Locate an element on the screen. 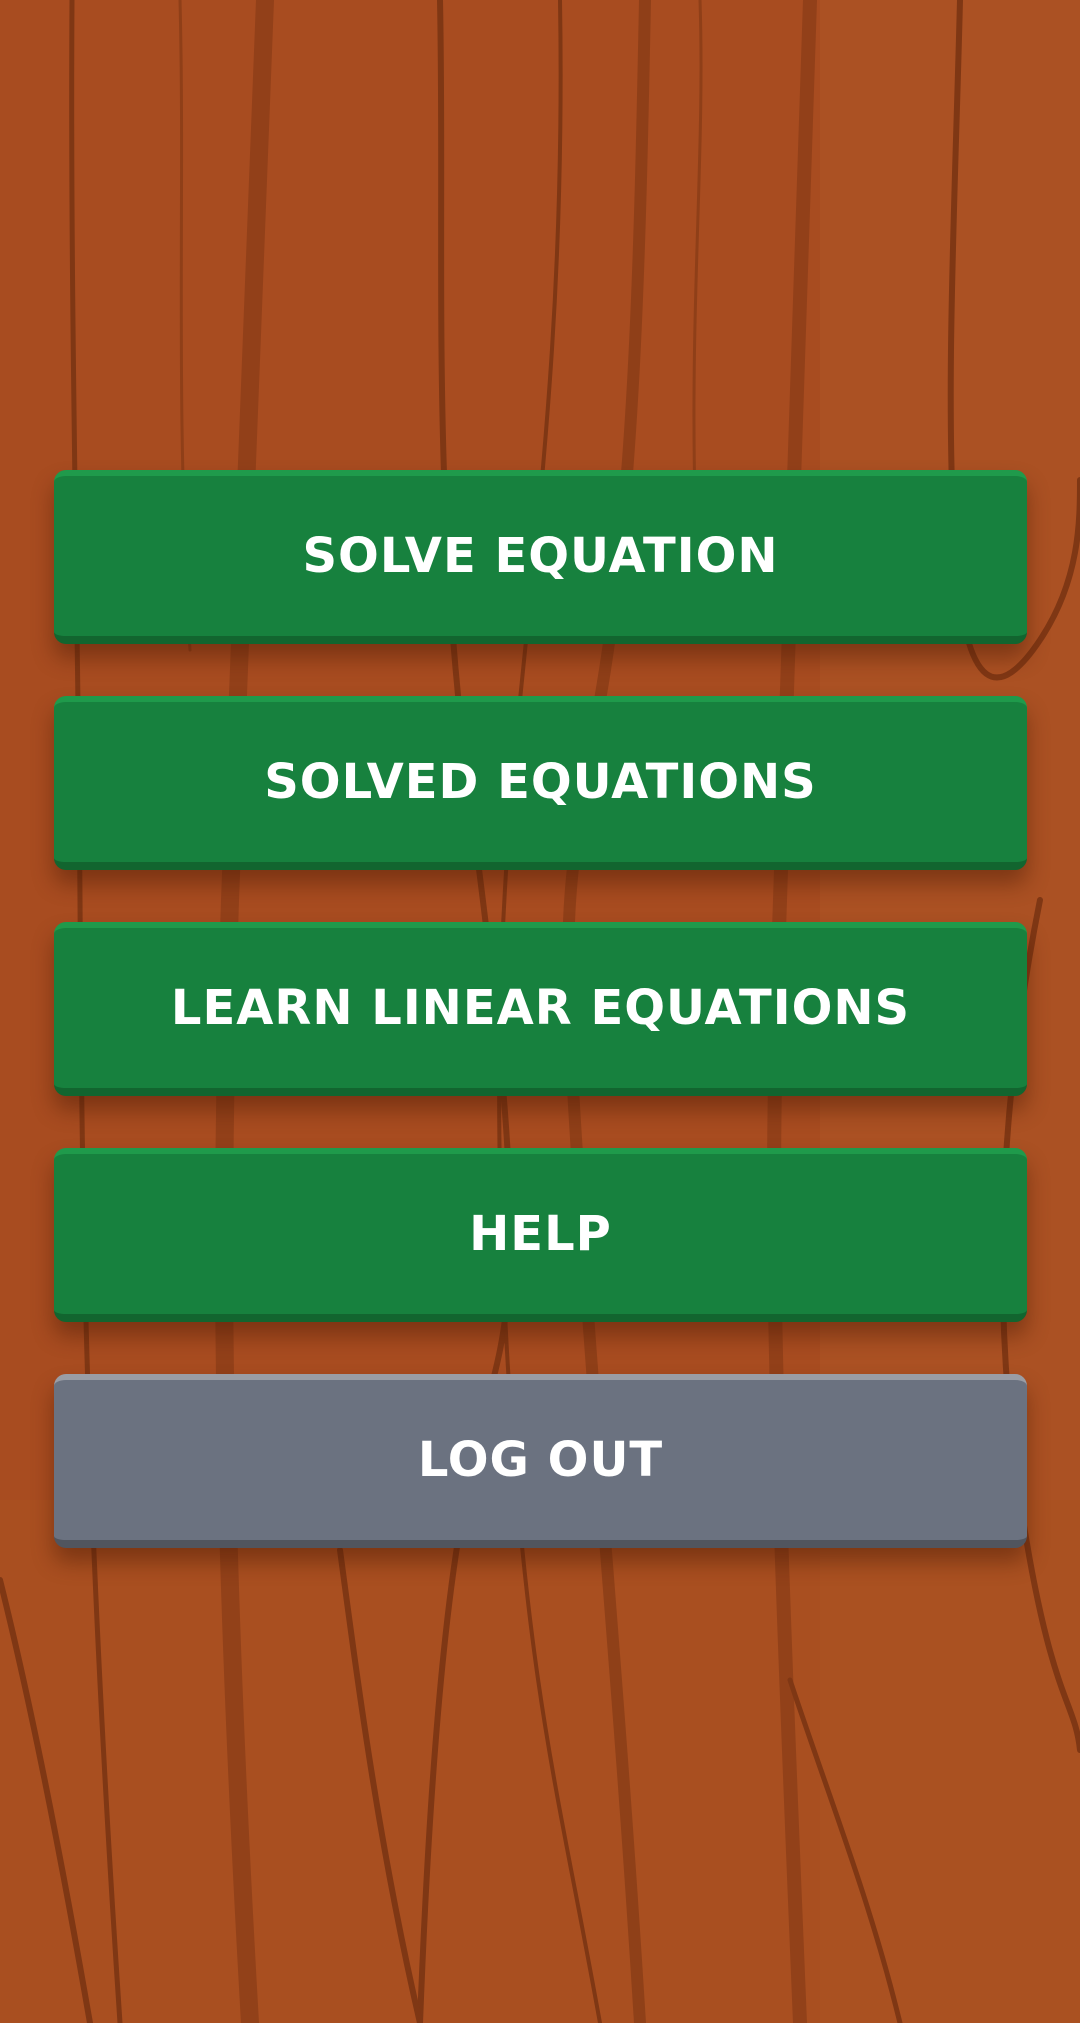  learn-linear-equations-label: LEARN LINEAR EQUATIONS is located at coordinates (540, 1008).